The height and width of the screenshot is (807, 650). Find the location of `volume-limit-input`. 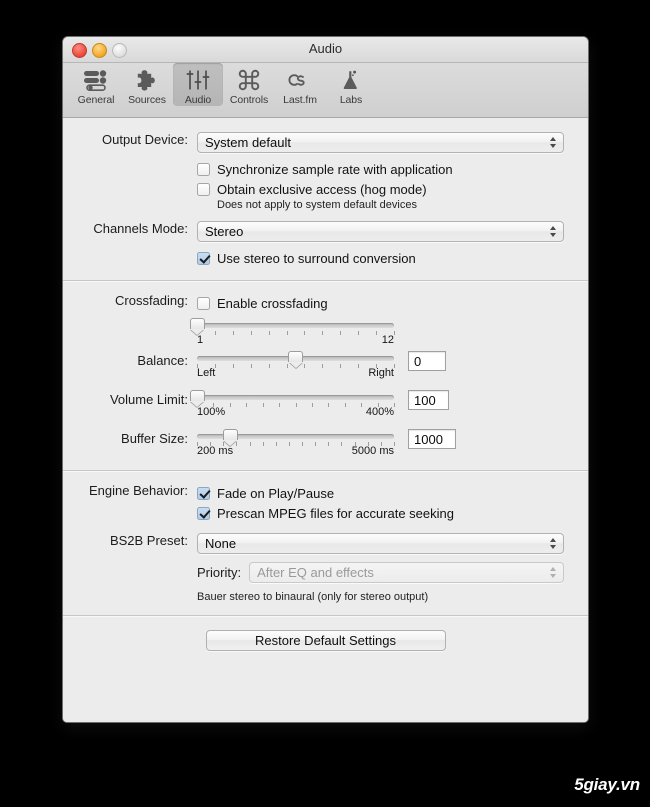

volume-limit-input is located at coordinates (428, 400).